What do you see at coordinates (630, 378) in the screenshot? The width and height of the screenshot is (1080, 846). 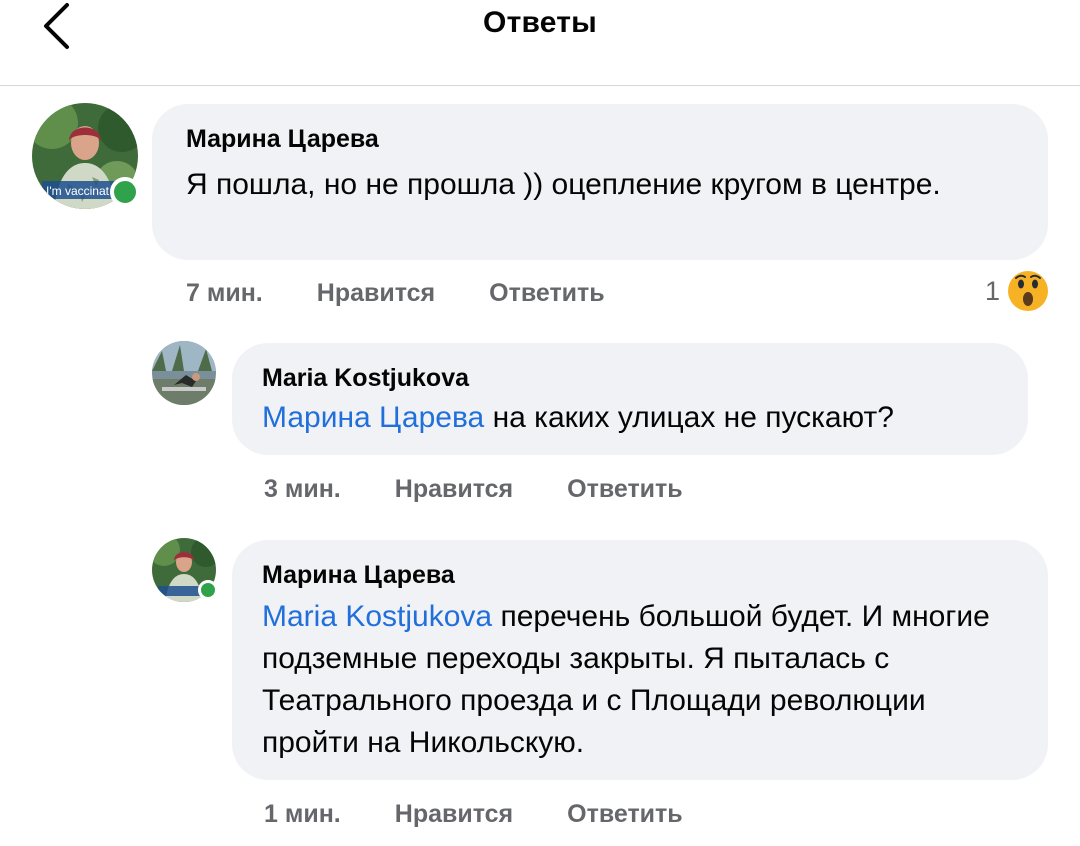 I see `comment-author: Maria Kostjukova` at bounding box center [630, 378].